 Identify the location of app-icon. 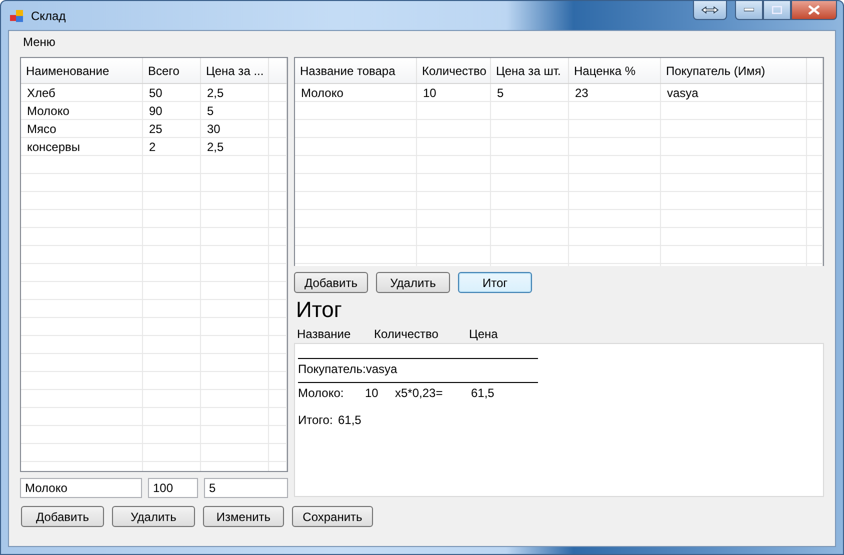
(17, 15).